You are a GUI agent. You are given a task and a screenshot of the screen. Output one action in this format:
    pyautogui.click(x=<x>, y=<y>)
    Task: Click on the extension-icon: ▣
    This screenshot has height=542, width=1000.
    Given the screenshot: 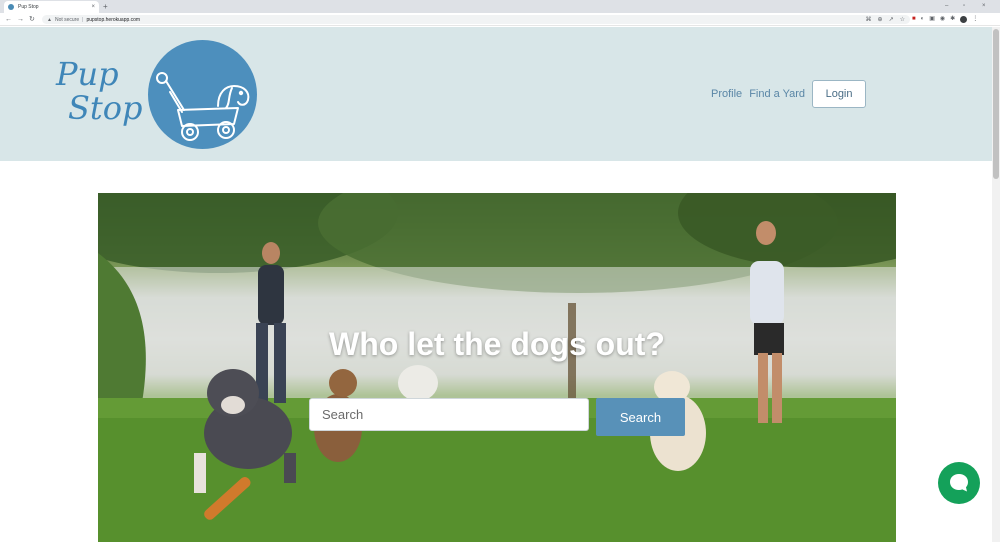 What is the action you would take?
    pyautogui.click(x=932, y=19)
    